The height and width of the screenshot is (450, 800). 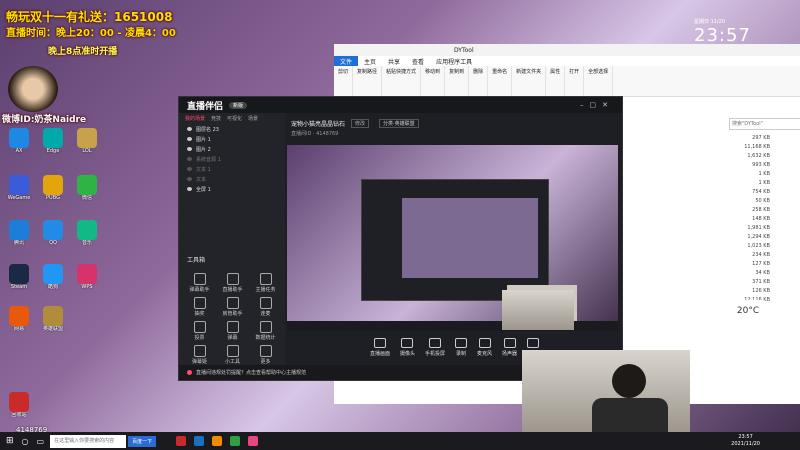 I want to click on room-title: 宠物小猫亮晶晶钻石, so click(x=318, y=124).